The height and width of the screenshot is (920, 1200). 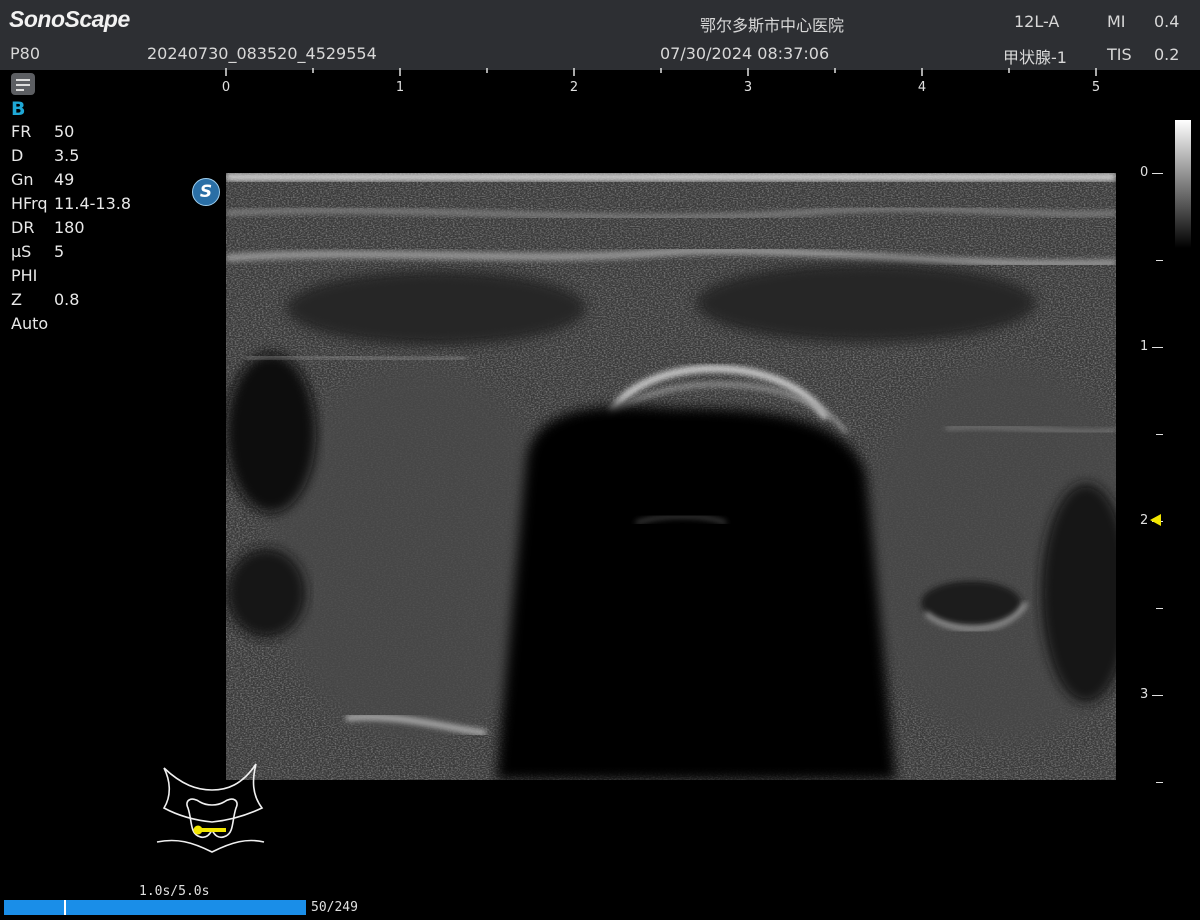 I want to click on param-value: 49, so click(x=64, y=179).